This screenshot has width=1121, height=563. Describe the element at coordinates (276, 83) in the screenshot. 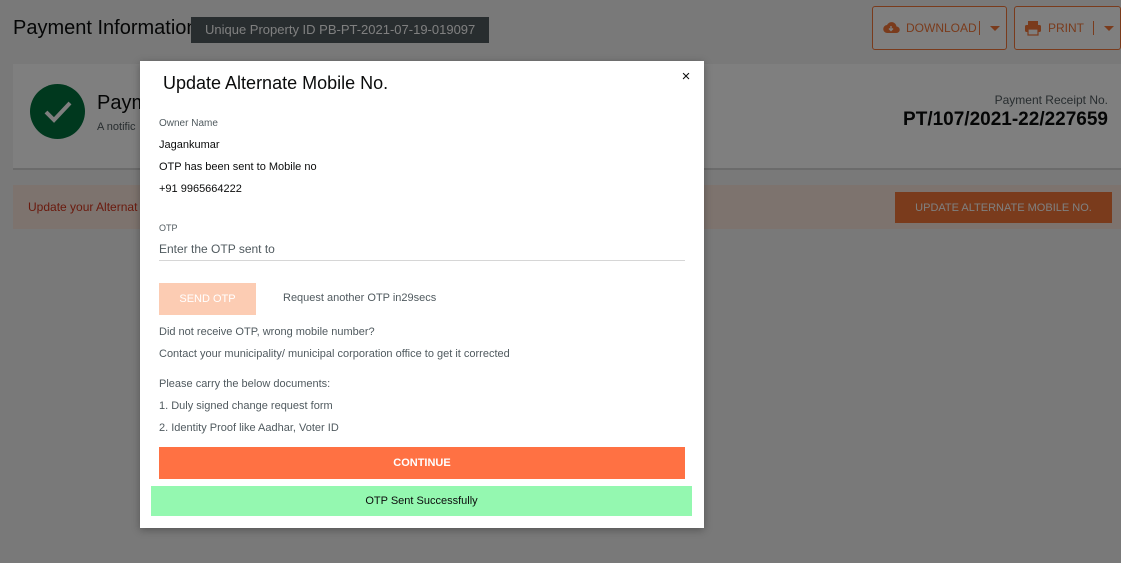

I see `dialog-title: Update Alternate Mobile No.` at that location.